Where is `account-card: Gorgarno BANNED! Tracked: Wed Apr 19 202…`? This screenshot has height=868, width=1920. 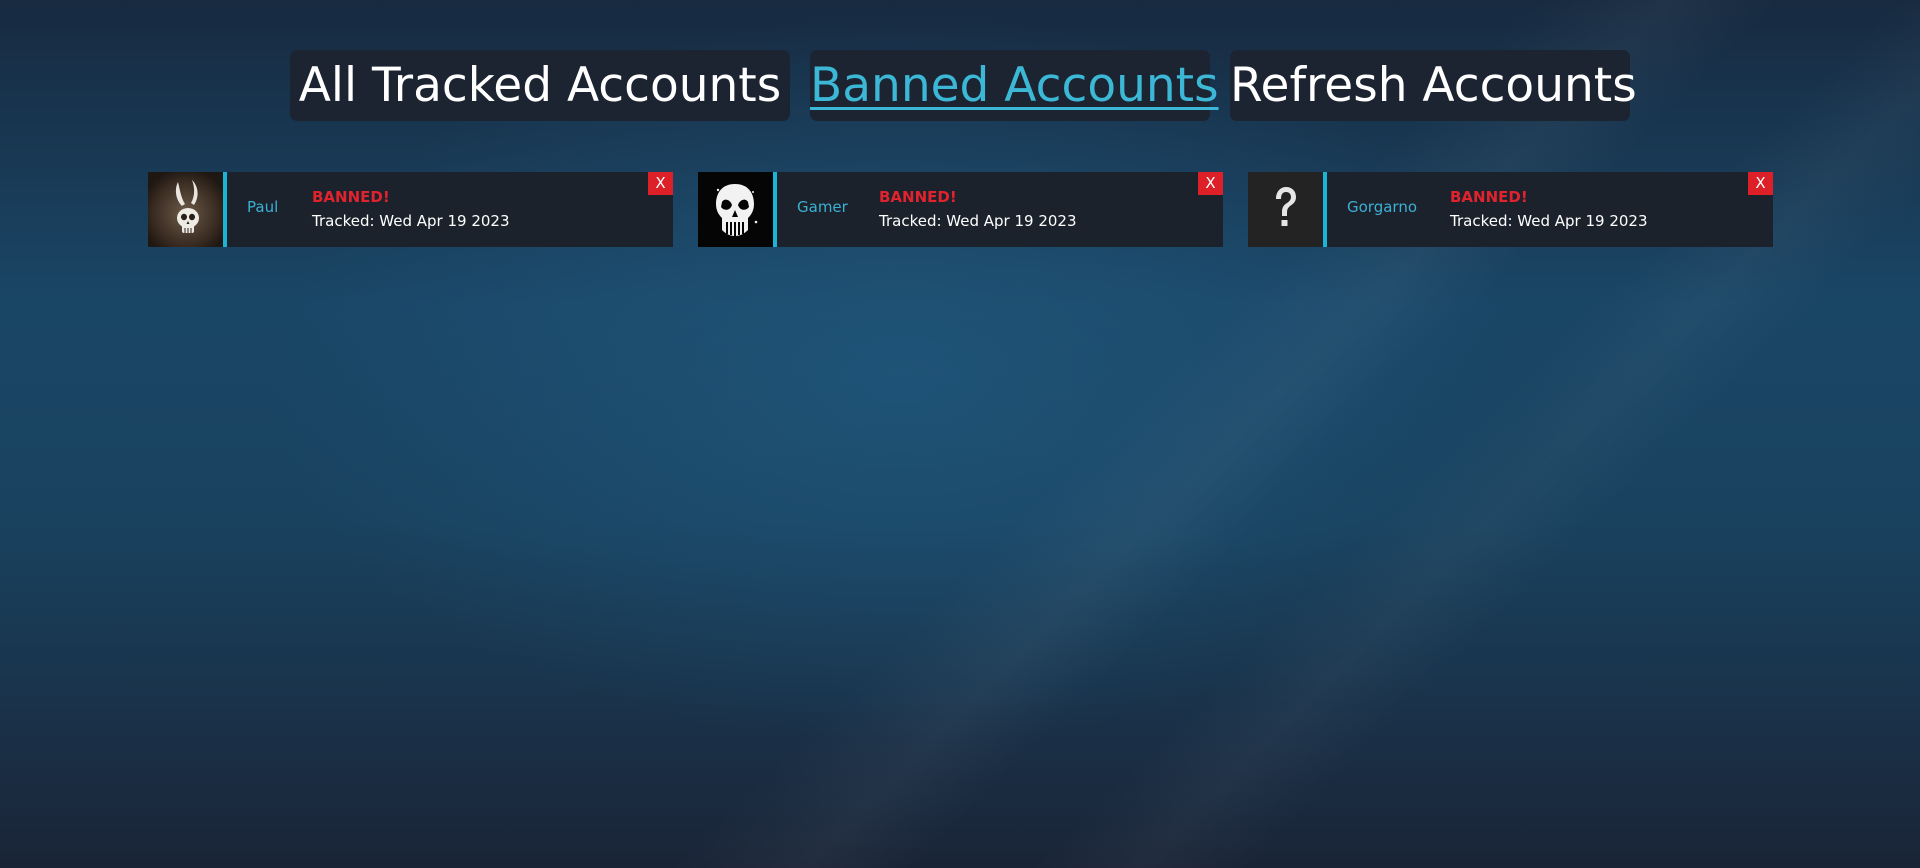 account-card: Gorgarno BANNED! Tracked: Wed Apr 19 202… is located at coordinates (1510, 209).